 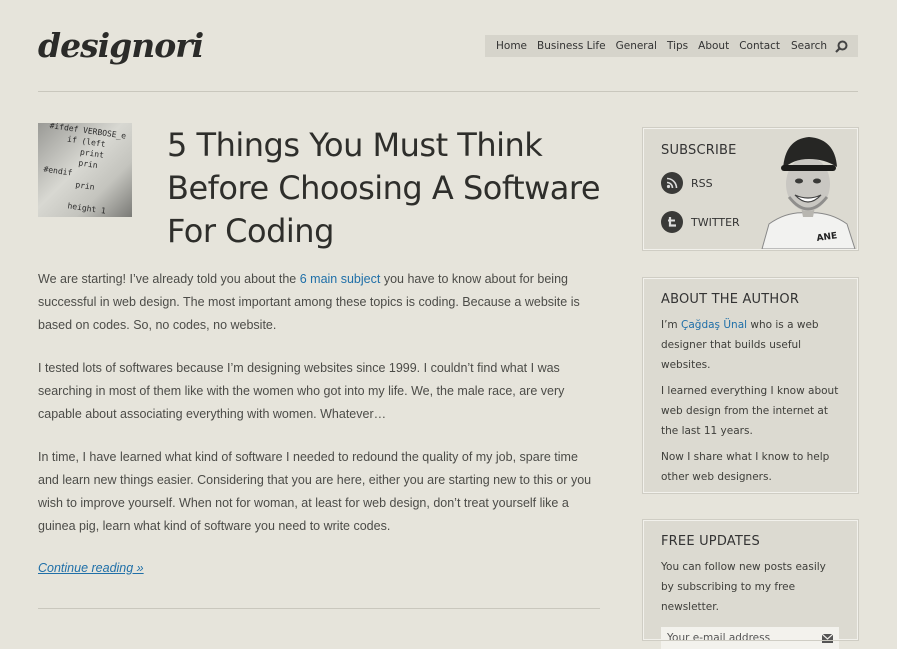 I want to click on about-author-title: ABOUT THE AUTHOR, so click(x=730, y=299).